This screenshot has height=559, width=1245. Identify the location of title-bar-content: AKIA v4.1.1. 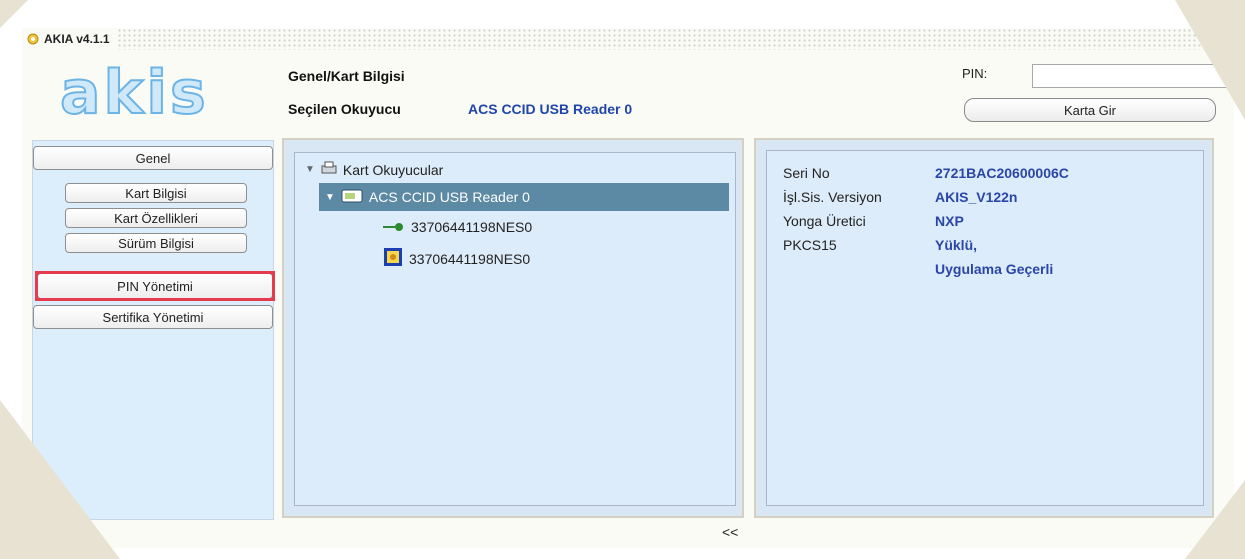
(70, 39).